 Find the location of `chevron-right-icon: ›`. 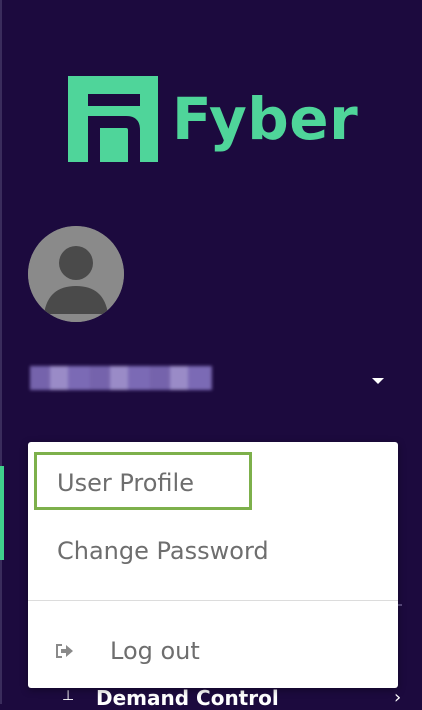

chevron-right-icon: › is located at coordinates (398, 697).